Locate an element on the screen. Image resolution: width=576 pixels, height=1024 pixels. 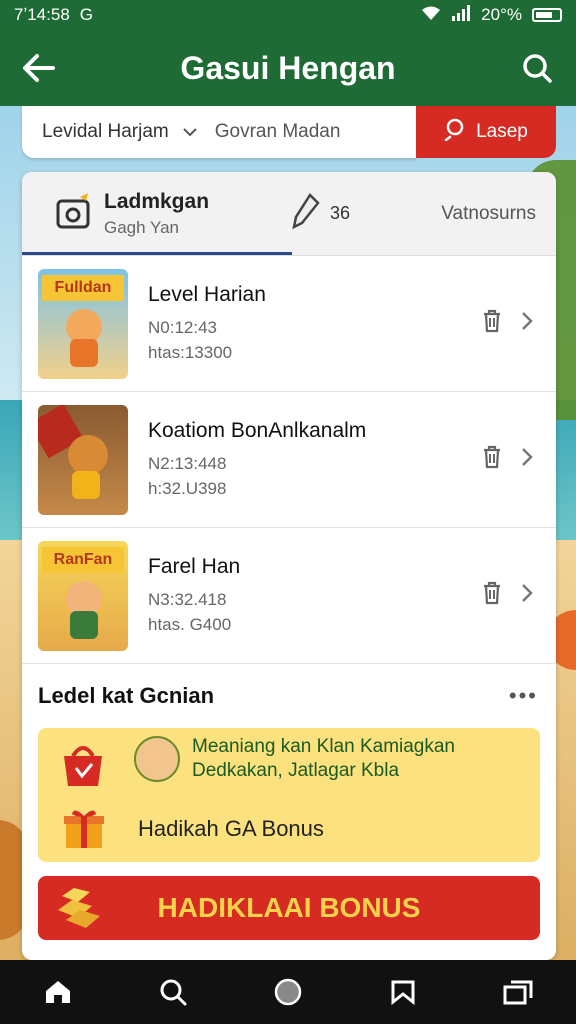
bottom-nav is located at coordinates (288, 992).